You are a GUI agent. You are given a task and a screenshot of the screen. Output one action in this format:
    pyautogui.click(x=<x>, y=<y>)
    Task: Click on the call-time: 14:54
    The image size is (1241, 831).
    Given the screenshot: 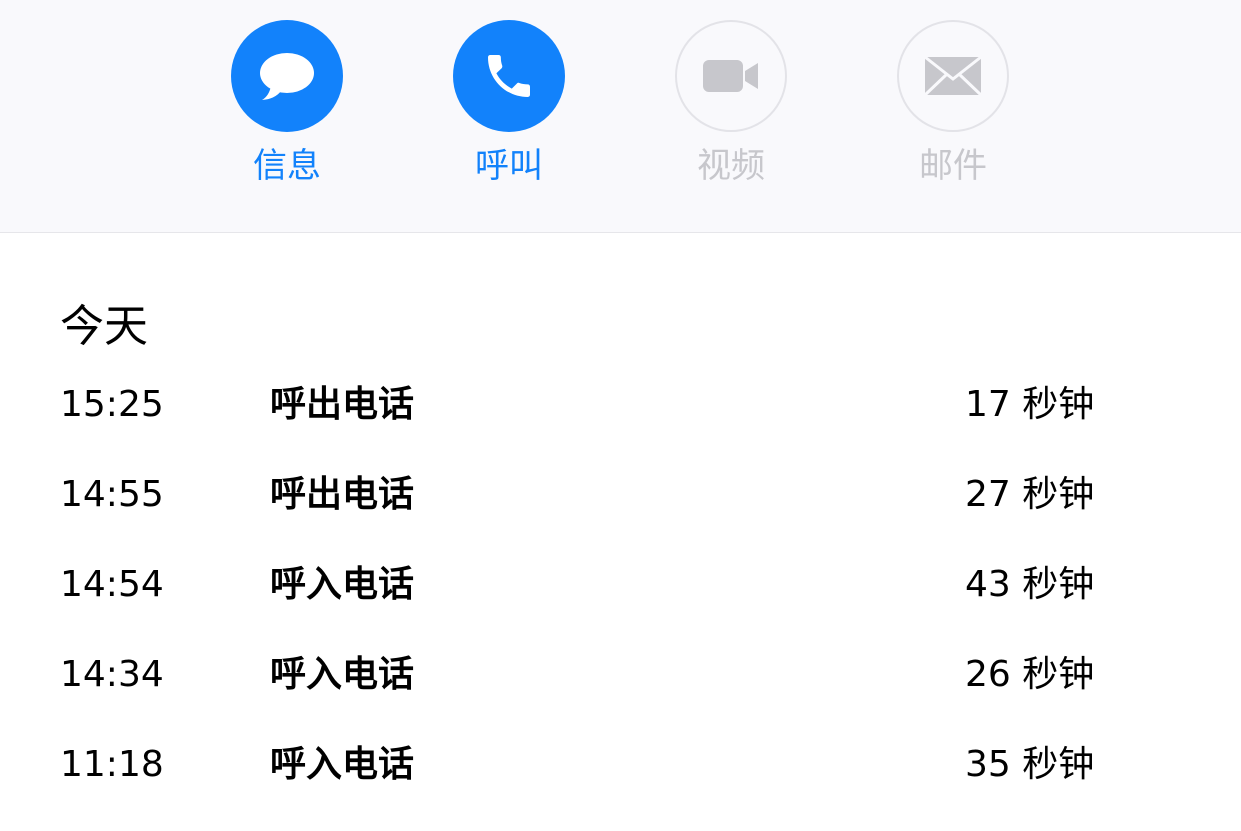 What is the action you would take?
    pyautogui.click(x=112, y=584)
    